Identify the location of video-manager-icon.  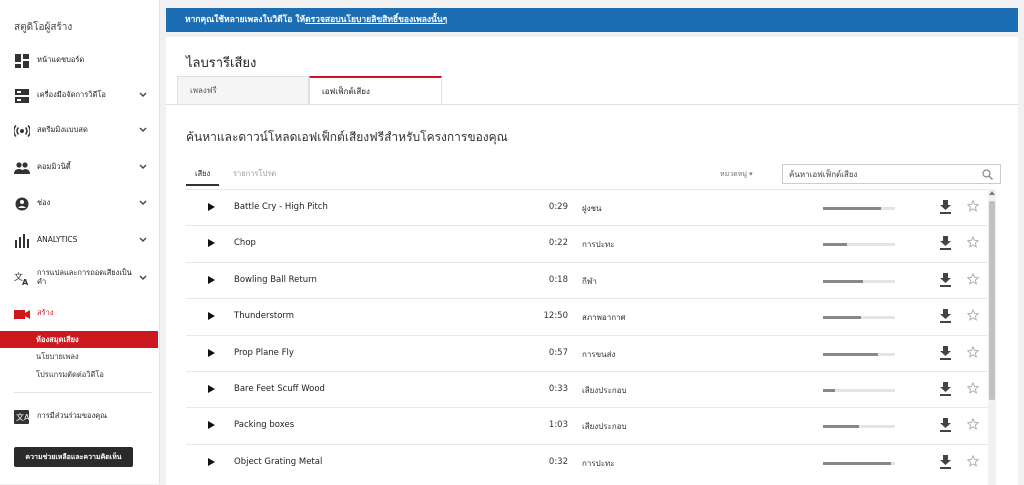
(22, 96).